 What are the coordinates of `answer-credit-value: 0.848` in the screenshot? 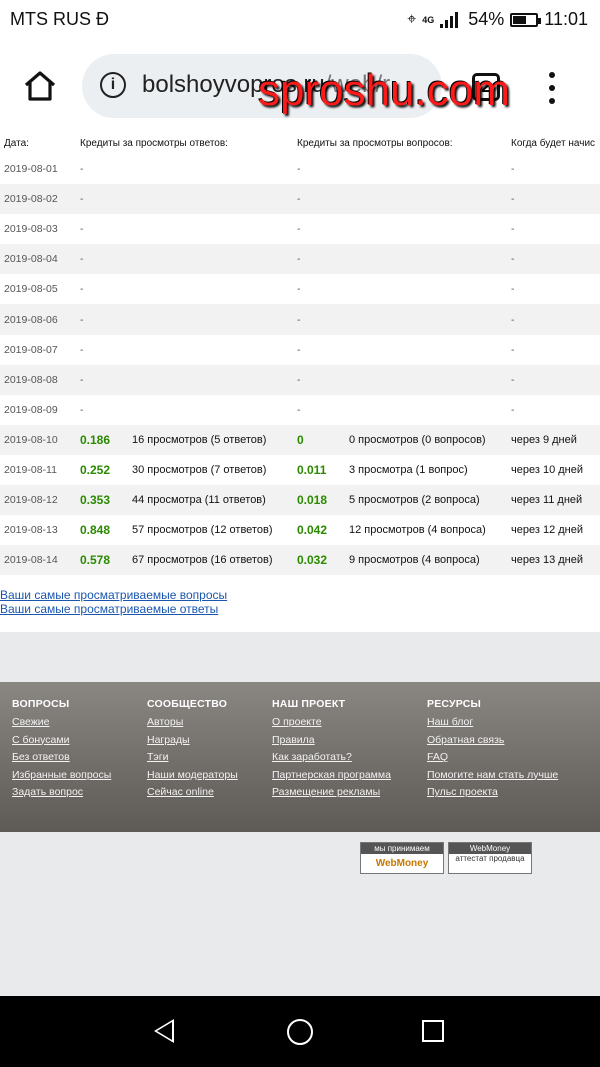 It's located at (95, 530).